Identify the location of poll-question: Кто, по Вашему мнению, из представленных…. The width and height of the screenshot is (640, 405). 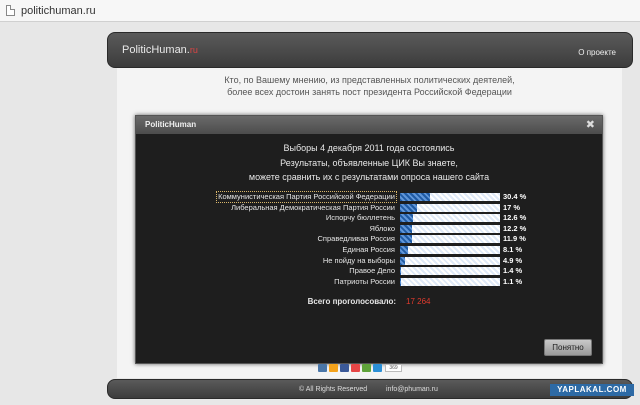
(369, 86).